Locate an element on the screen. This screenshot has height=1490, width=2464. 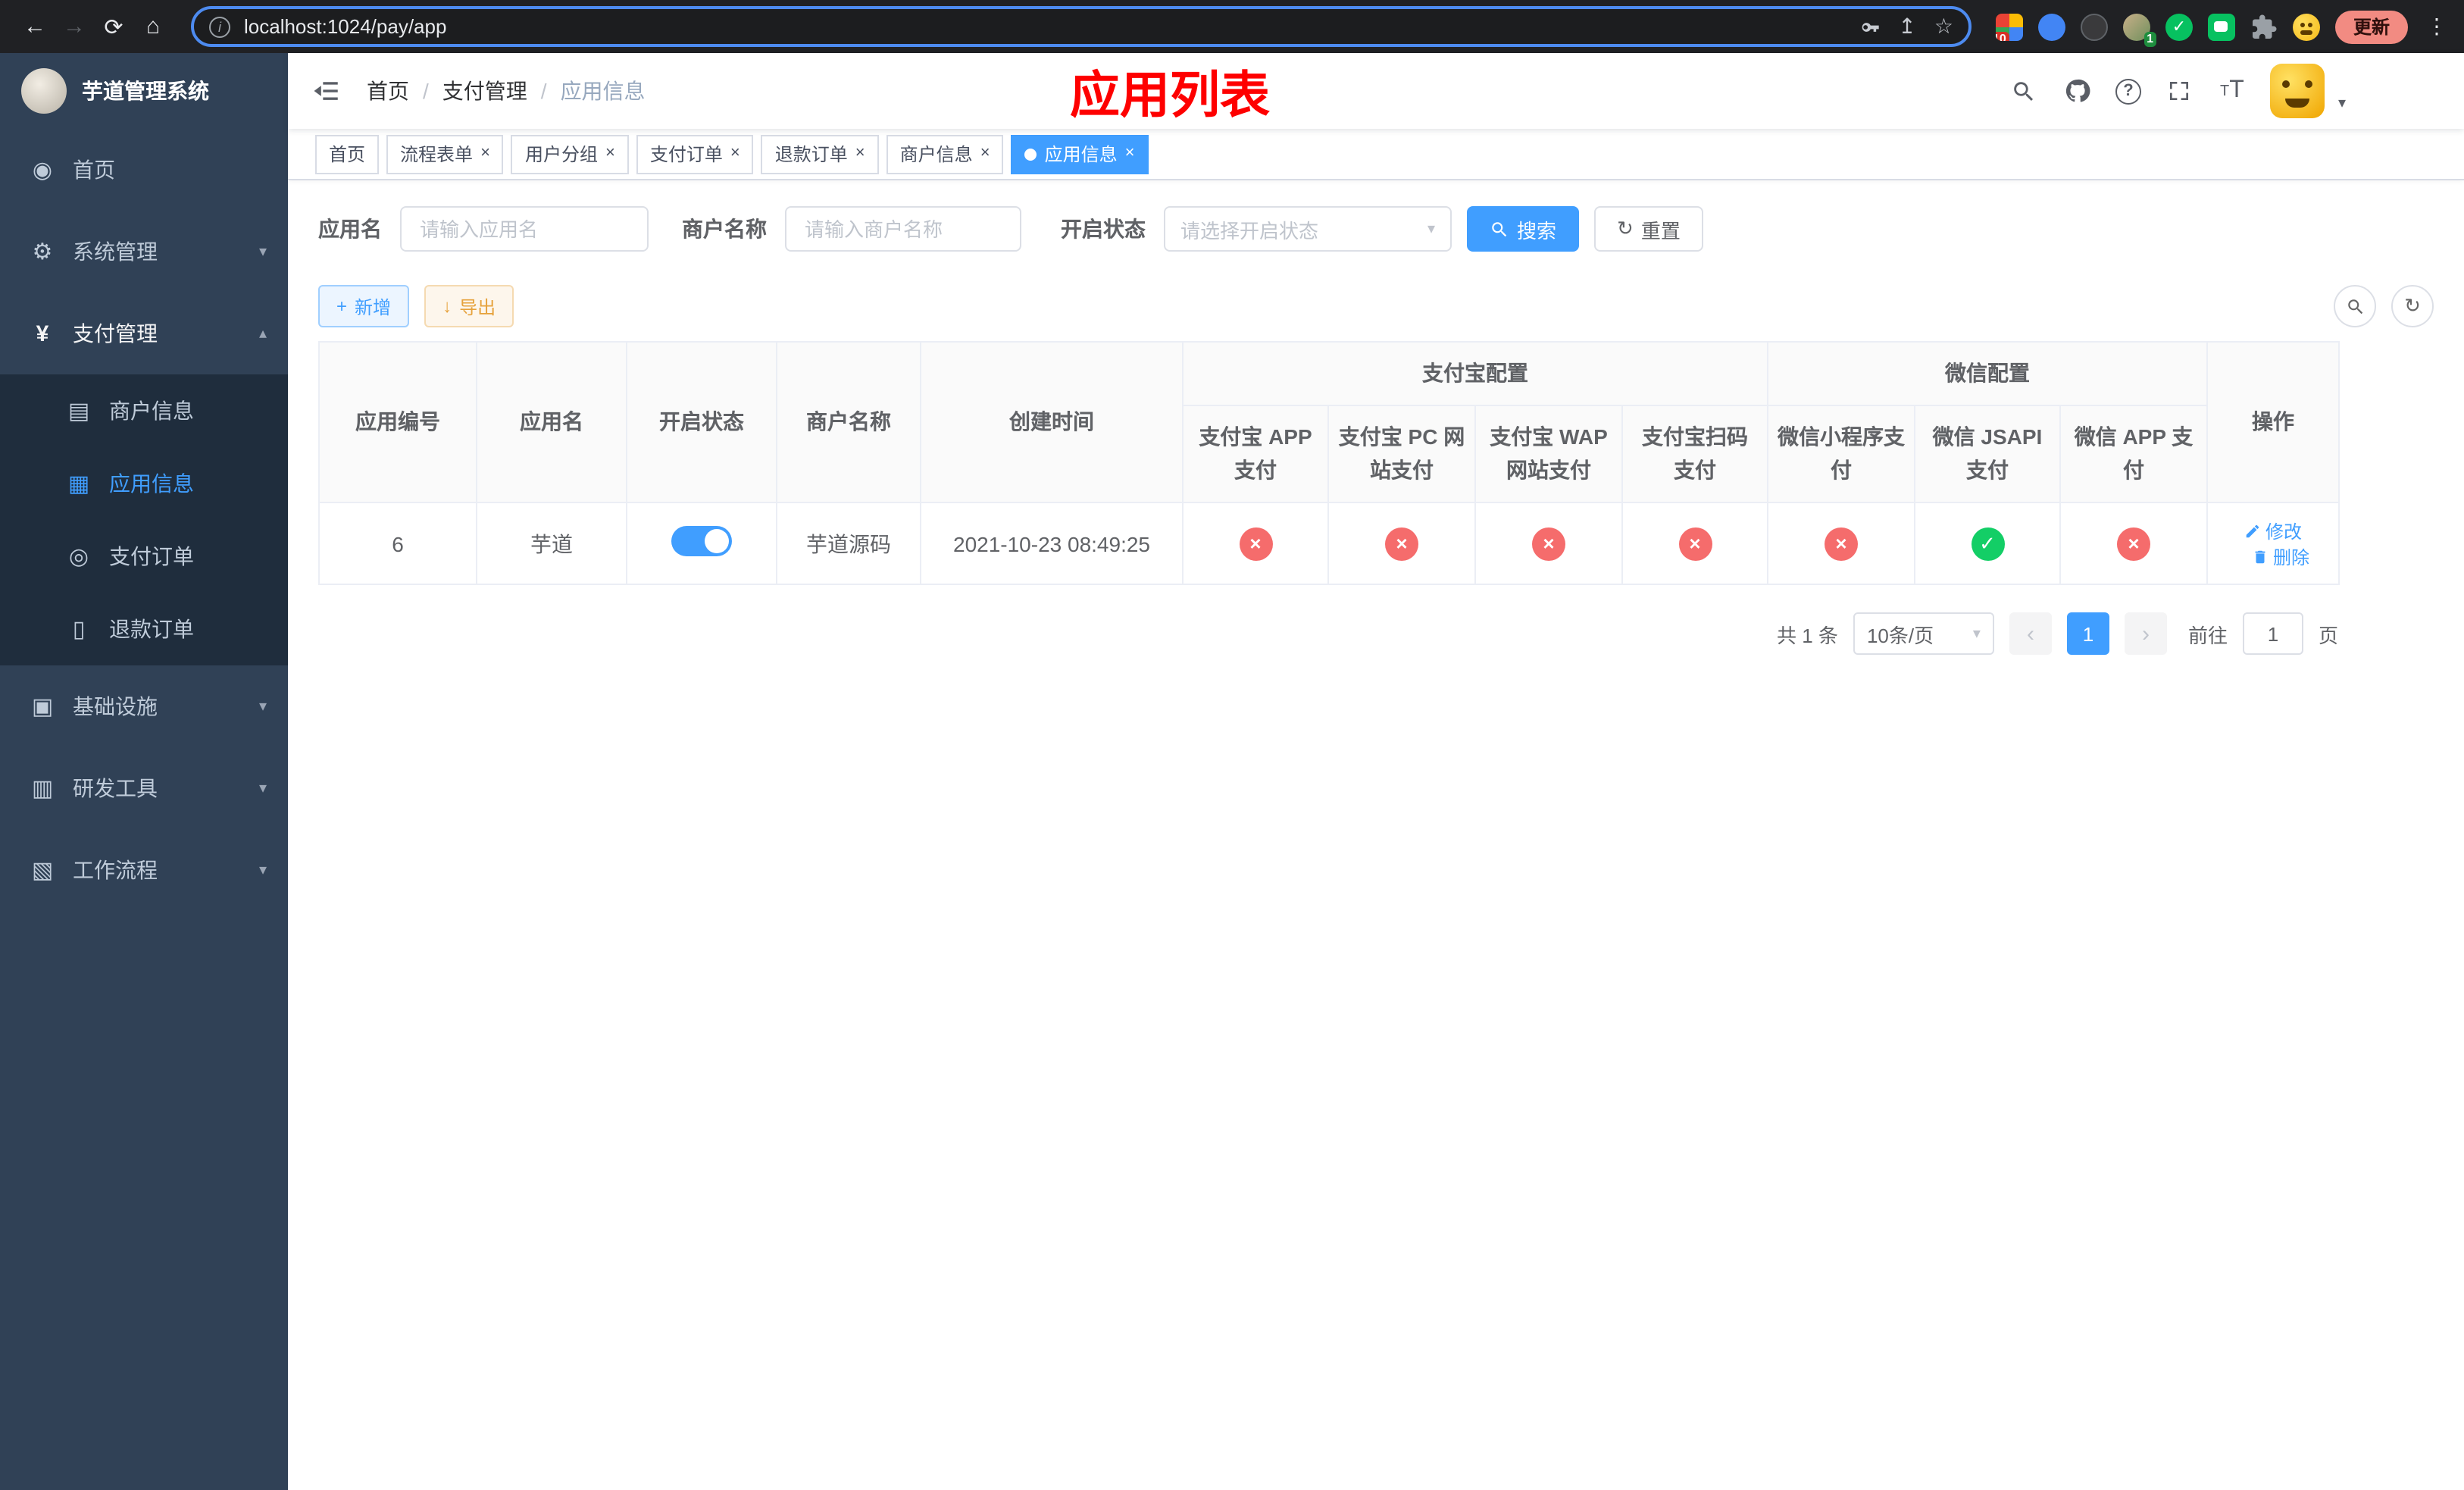
home-icon: ⌂ is located at coordinates (153, 27).